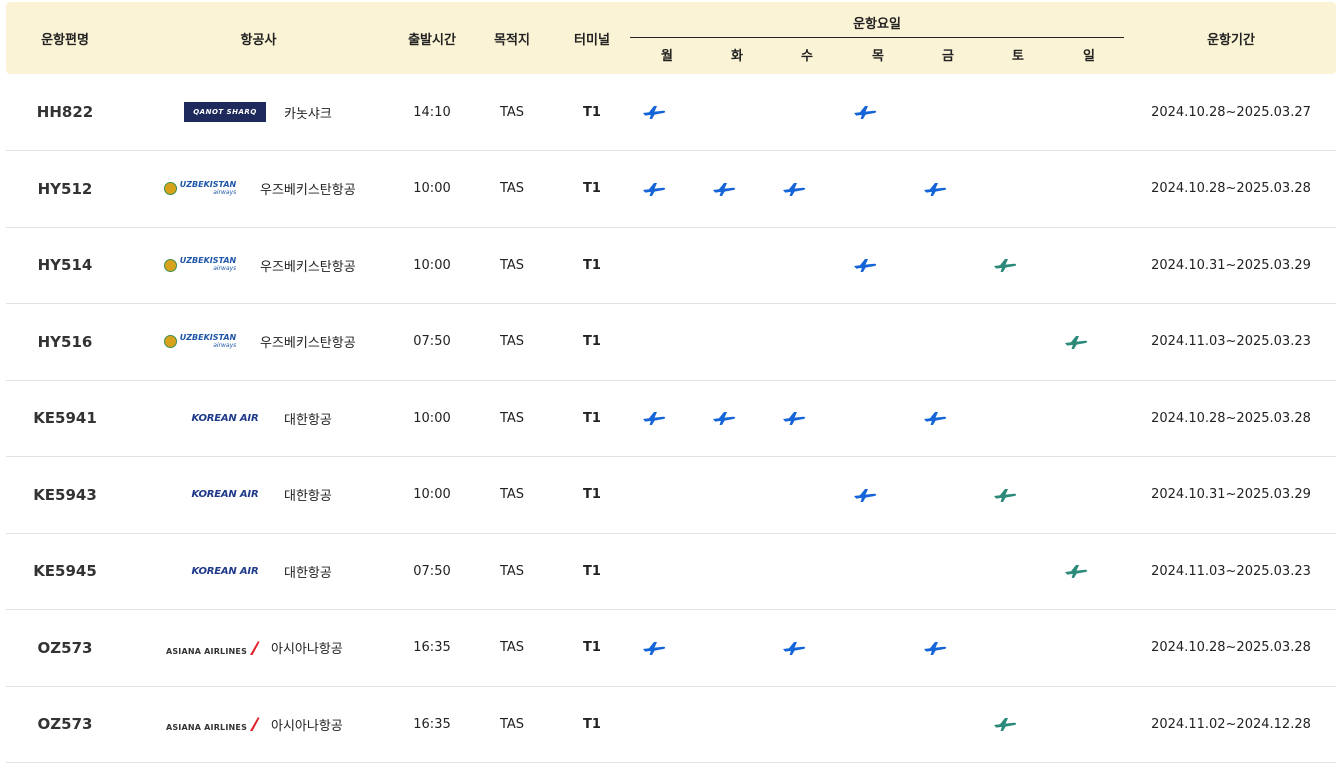  I want to click on qanot-sharq-logo: QANOT SHARQ, so click(225, 112).